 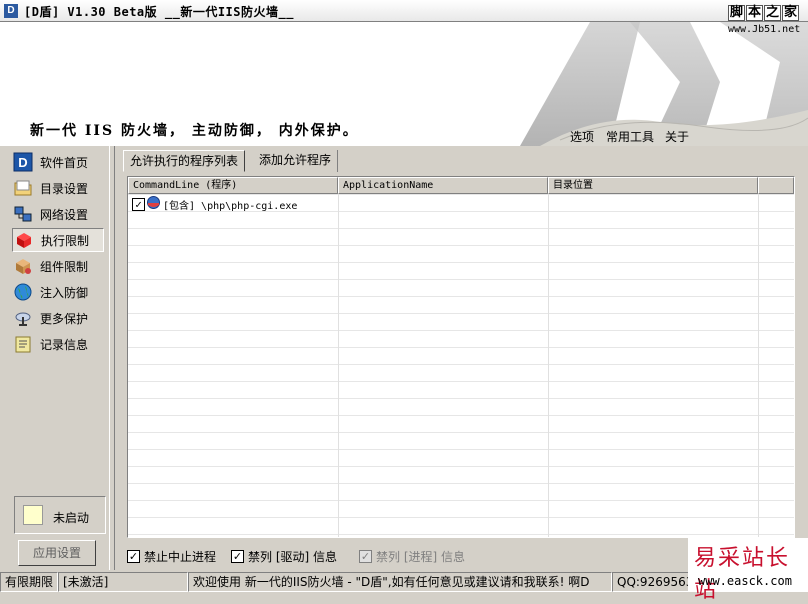 I want to click on column-header-location: 目录位置, so click(x=653, y=185).